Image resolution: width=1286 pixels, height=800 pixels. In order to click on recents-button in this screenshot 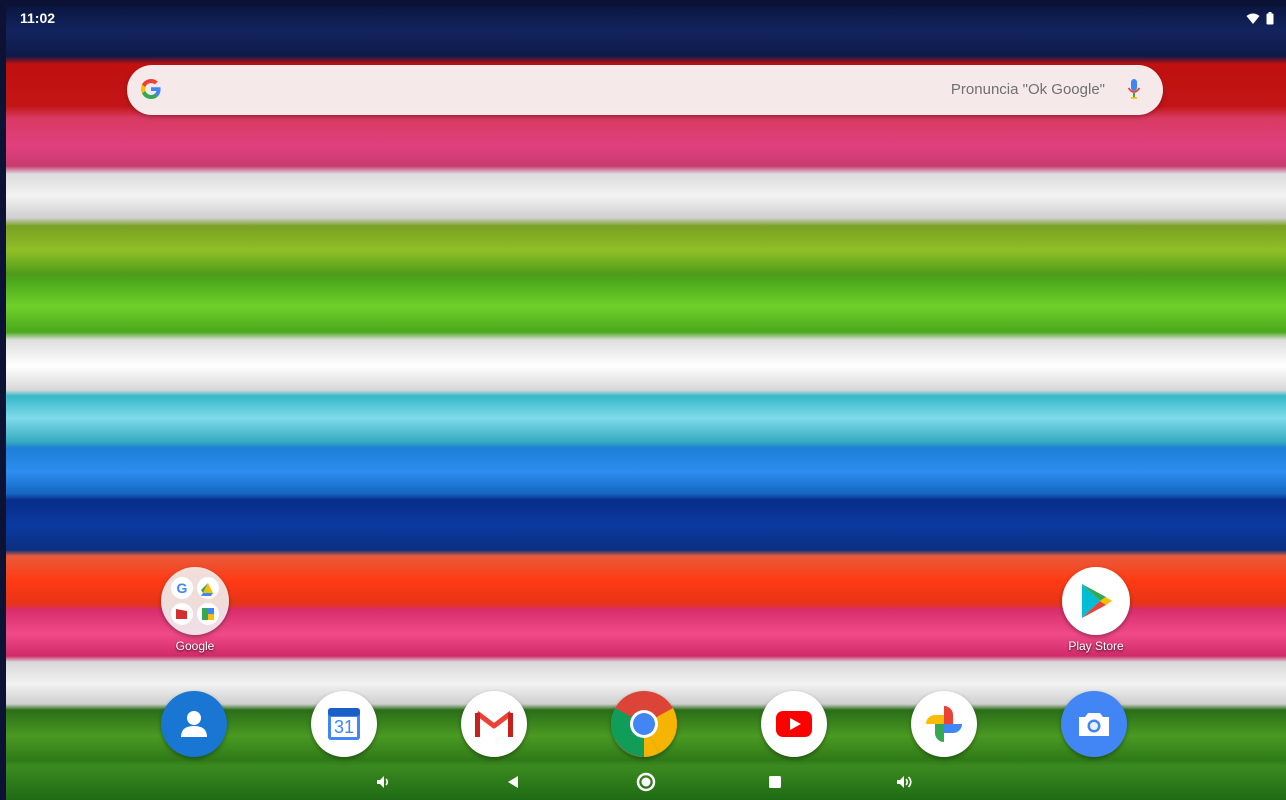, I will do `click(775, 782)`.